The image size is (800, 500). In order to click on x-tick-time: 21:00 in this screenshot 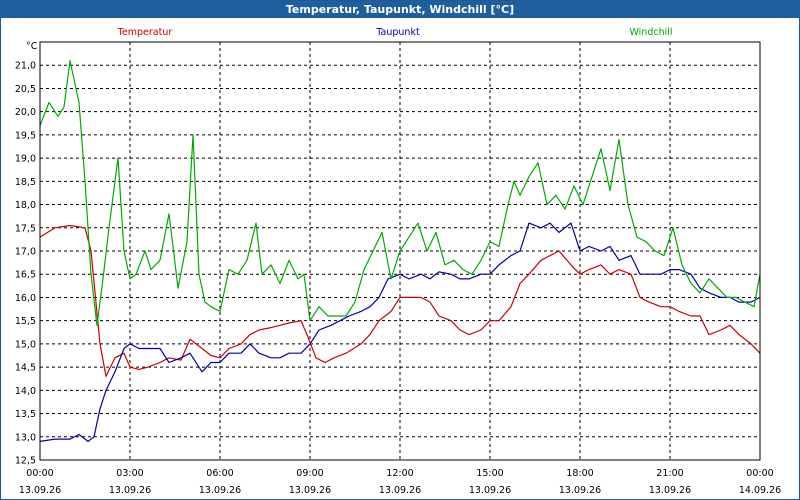, I will do `click(669, 473)`.